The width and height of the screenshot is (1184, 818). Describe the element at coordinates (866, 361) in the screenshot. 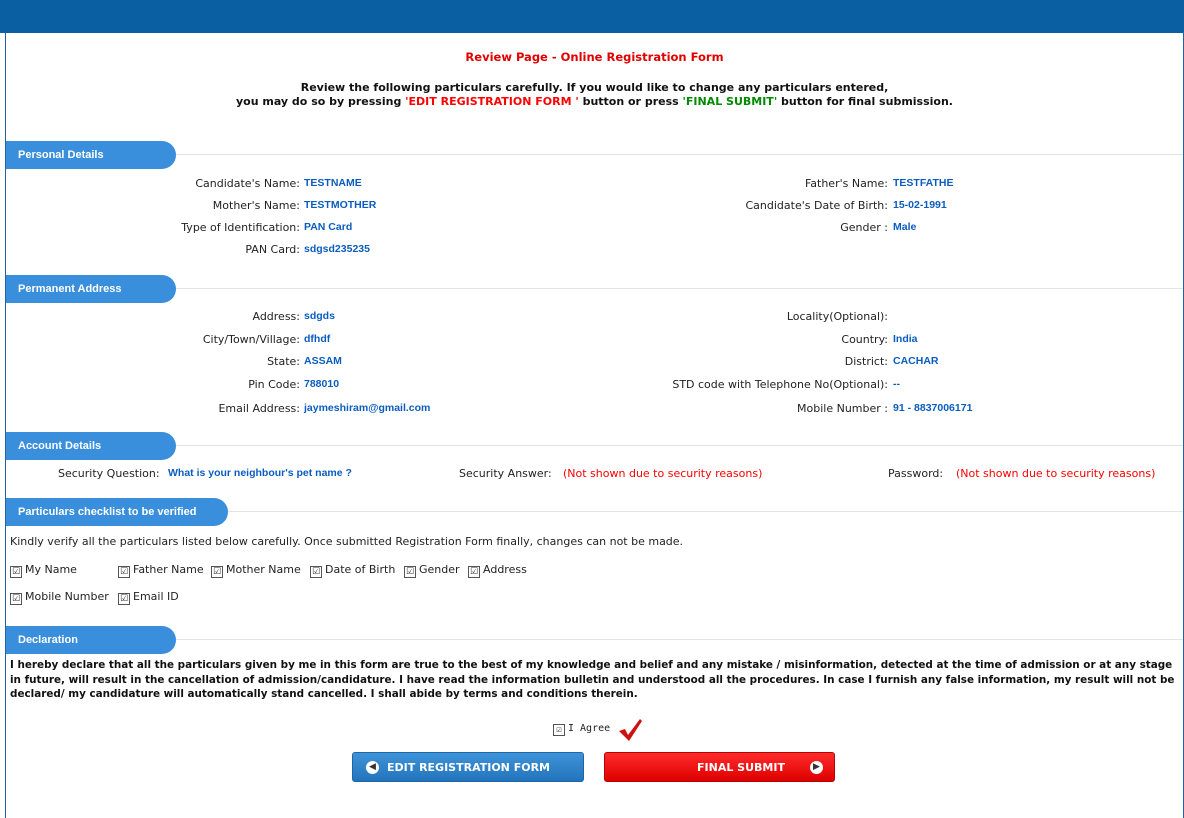

I see `district-label: District:` at that location.